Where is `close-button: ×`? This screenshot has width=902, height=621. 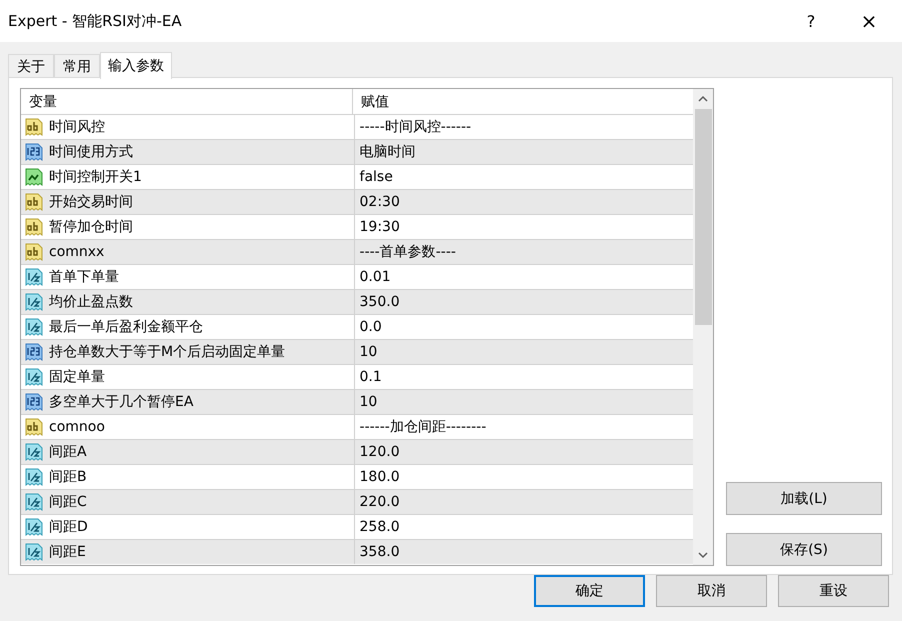 close-button: × is located at coordinates (869, 21).